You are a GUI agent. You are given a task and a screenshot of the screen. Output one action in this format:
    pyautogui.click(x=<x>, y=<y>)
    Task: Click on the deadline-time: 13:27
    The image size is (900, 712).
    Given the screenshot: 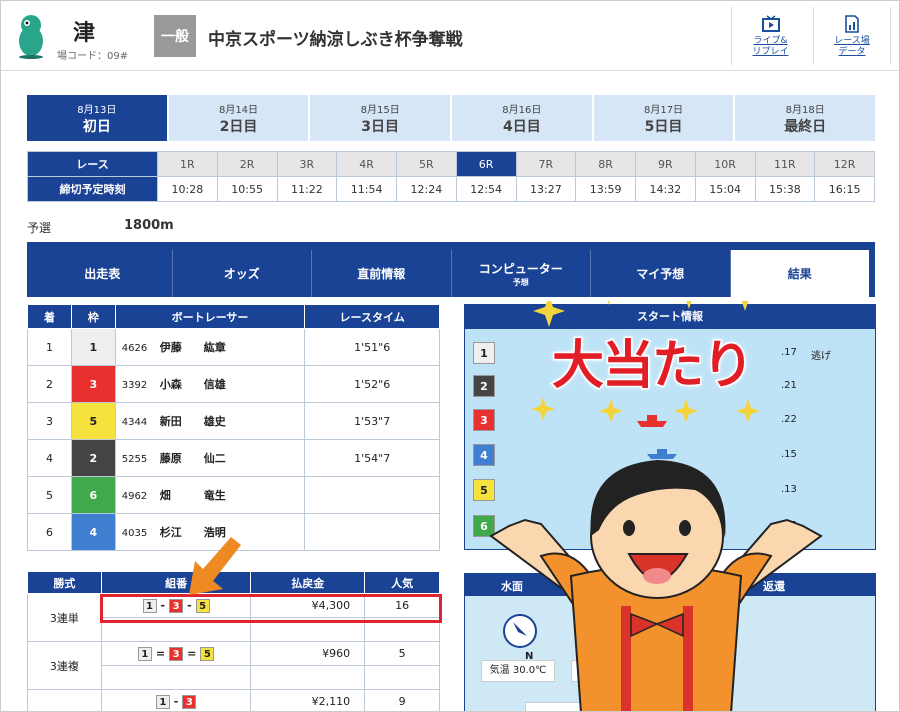 What is the action you would take?
    pyautogui.click(x=546, y=189)
    